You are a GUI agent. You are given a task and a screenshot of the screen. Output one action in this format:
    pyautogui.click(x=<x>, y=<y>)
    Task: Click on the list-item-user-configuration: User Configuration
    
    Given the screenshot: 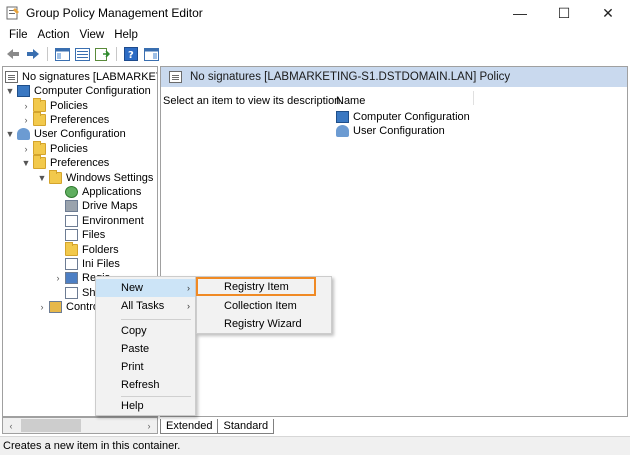 What is the action you would take?
    pyautogui.click(x=390, y=131)
    